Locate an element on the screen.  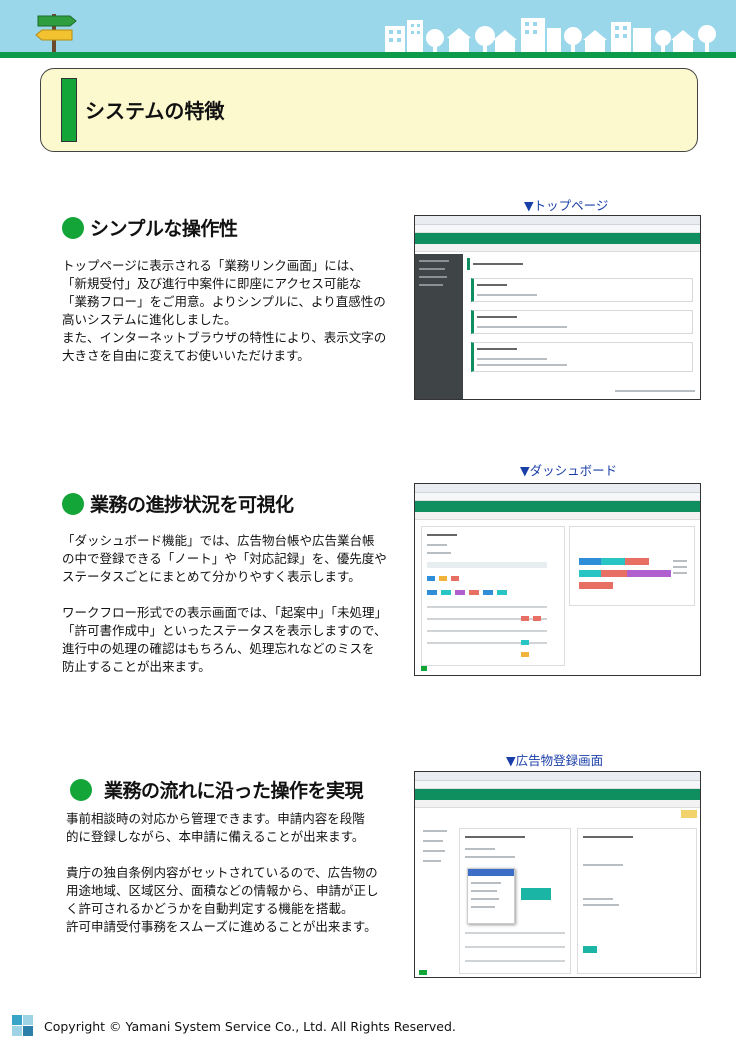
signpost-icon is located at coordinates (56, 33).